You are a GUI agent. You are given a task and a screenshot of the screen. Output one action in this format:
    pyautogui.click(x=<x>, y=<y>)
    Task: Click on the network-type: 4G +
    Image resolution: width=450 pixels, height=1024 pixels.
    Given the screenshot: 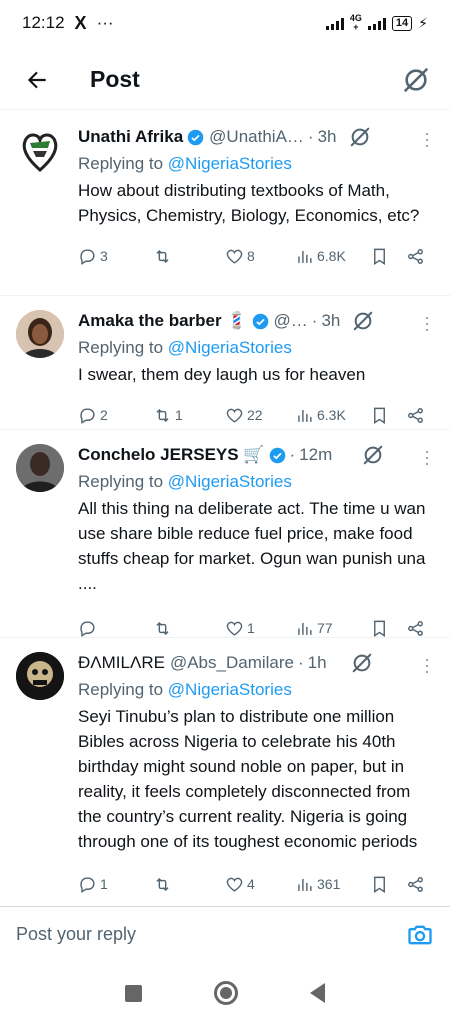 What is the action you would take?
    pyautogui.click(x=355, y=22)
    